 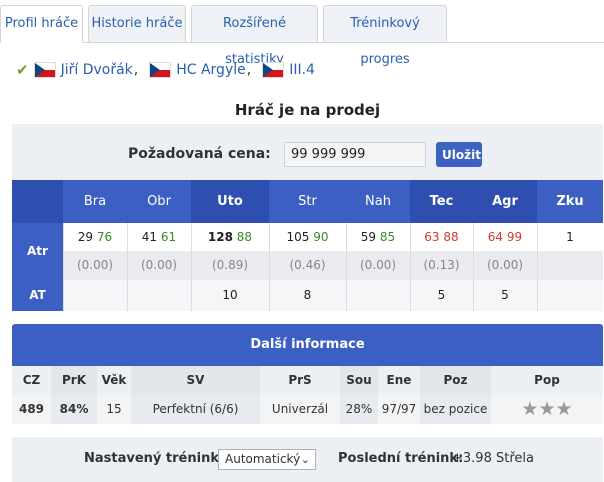 I want to click on column-header: Agr, so click(x=505, y=201).